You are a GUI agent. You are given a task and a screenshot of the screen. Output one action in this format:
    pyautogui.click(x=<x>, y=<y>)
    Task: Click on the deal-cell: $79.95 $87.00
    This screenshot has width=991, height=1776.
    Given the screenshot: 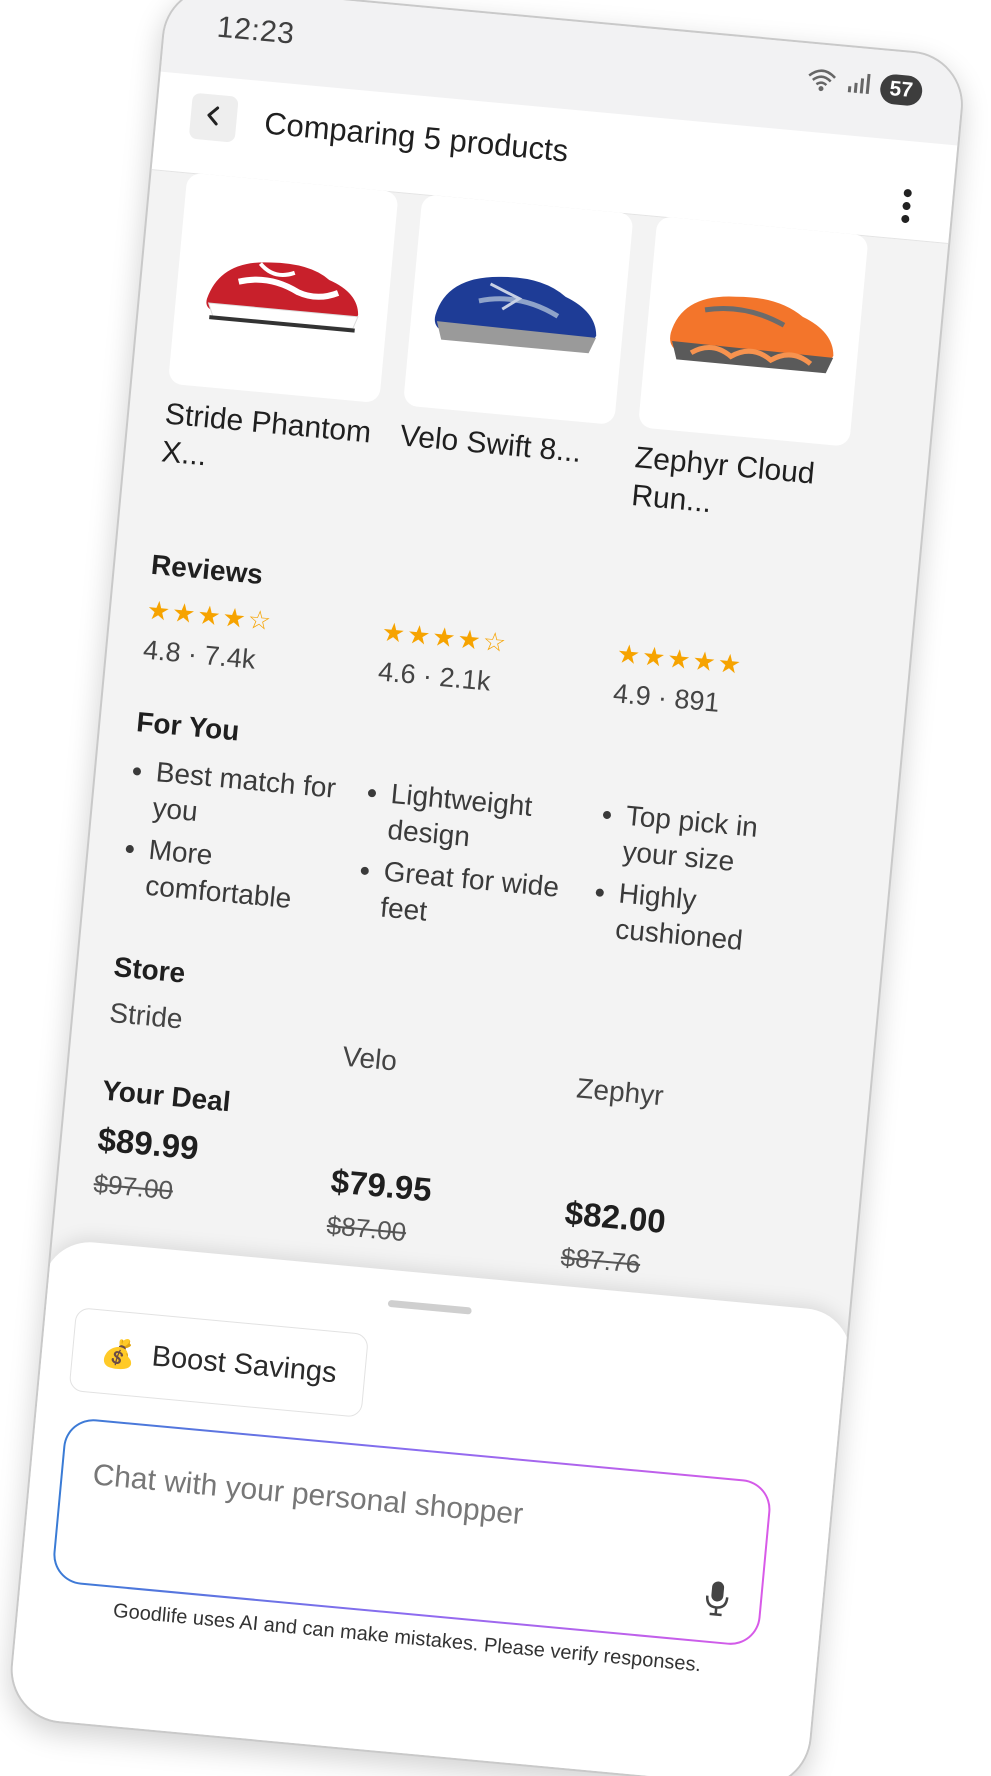 What is the action you would take?
    pyautogui.click(x=436, y=1211)
    